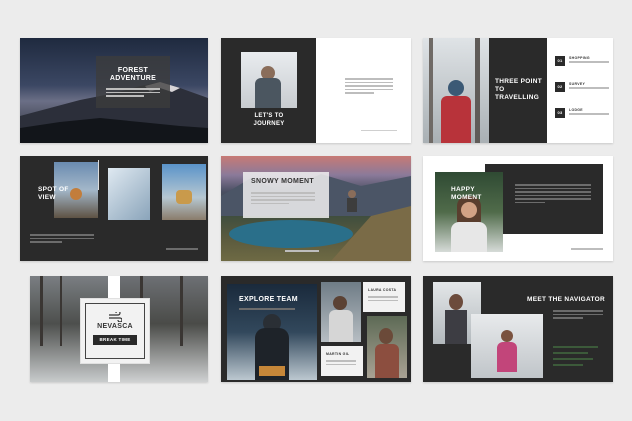 This screenshot has height=421, width=632. Describe the element at coordinates (115, 331) in the screenshot. I see `logo-box: NEVASCA BREAK TIME` at that location.